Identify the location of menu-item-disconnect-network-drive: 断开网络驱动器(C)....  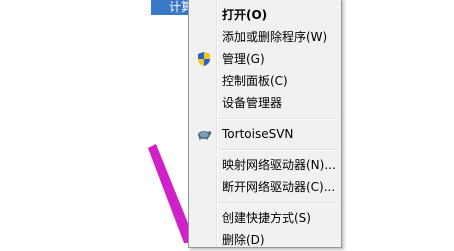
(265, 187).